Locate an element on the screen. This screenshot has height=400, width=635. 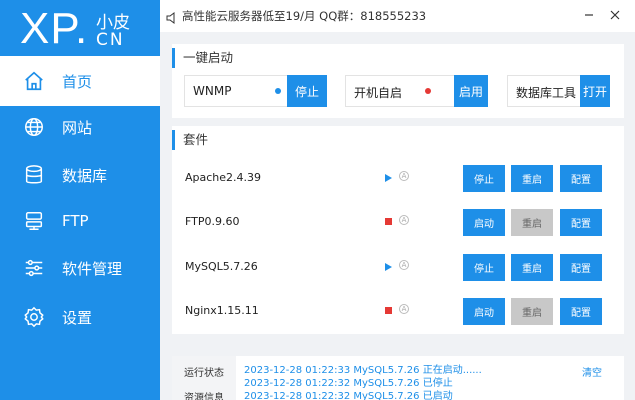
autostart-enable-button: 启用 is located at coordinates (471, 91).